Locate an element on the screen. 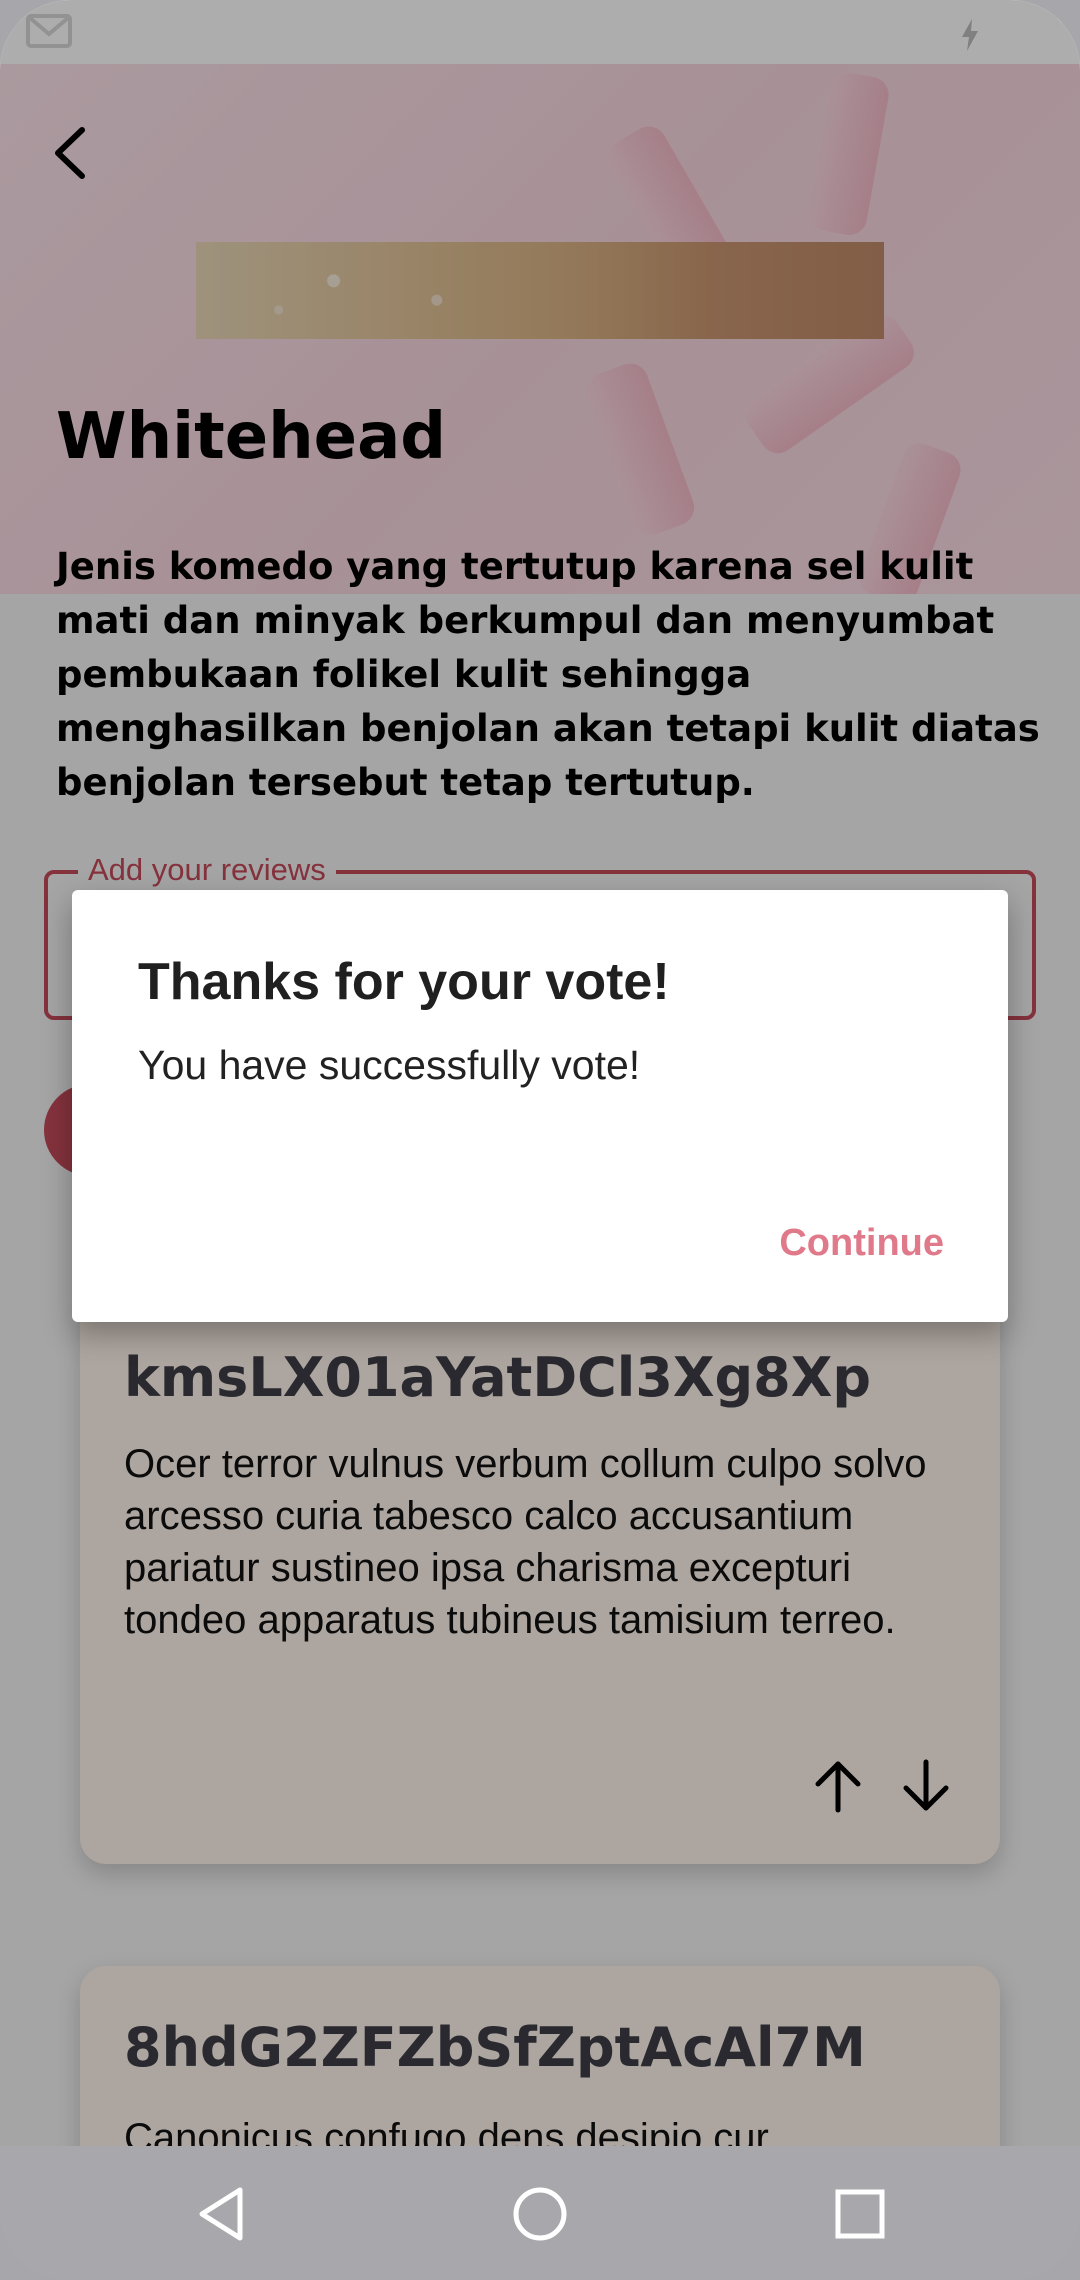  dialog-message: You have successfully vote! is located at coordinates (389, 1065).